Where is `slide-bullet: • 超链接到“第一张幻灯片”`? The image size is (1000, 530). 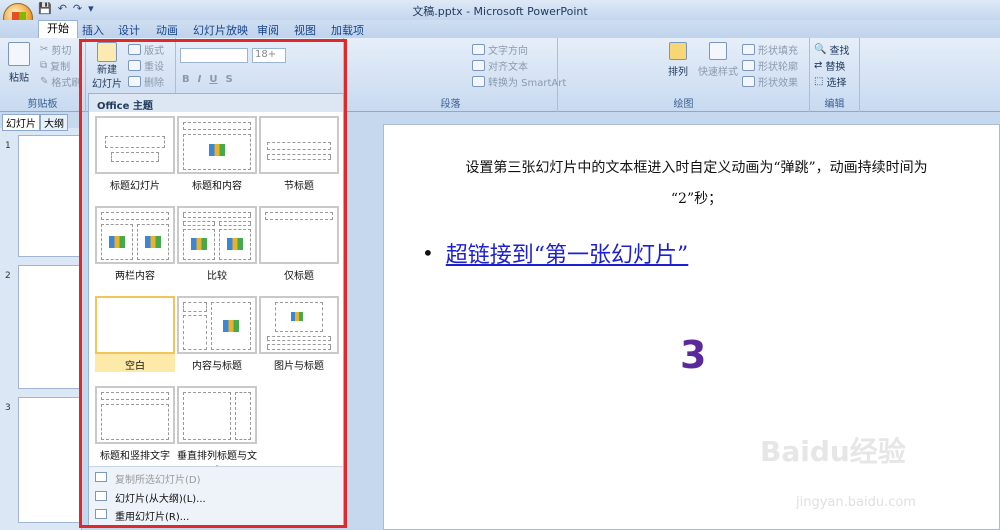
slide-bullet: • 超链接到“第一张幻灯片” is located at coordinates (555, 253).